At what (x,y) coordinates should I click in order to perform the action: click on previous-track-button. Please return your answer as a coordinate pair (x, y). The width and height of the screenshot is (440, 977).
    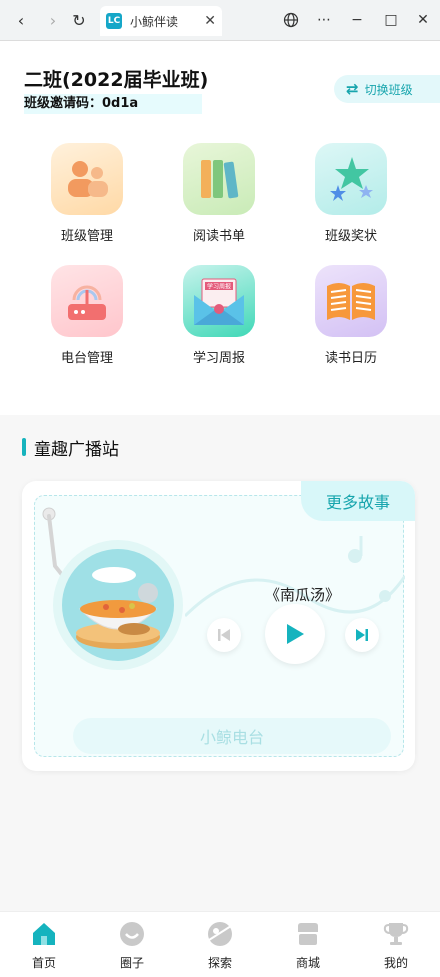
    Looking at the image, I should click on (224, 635).